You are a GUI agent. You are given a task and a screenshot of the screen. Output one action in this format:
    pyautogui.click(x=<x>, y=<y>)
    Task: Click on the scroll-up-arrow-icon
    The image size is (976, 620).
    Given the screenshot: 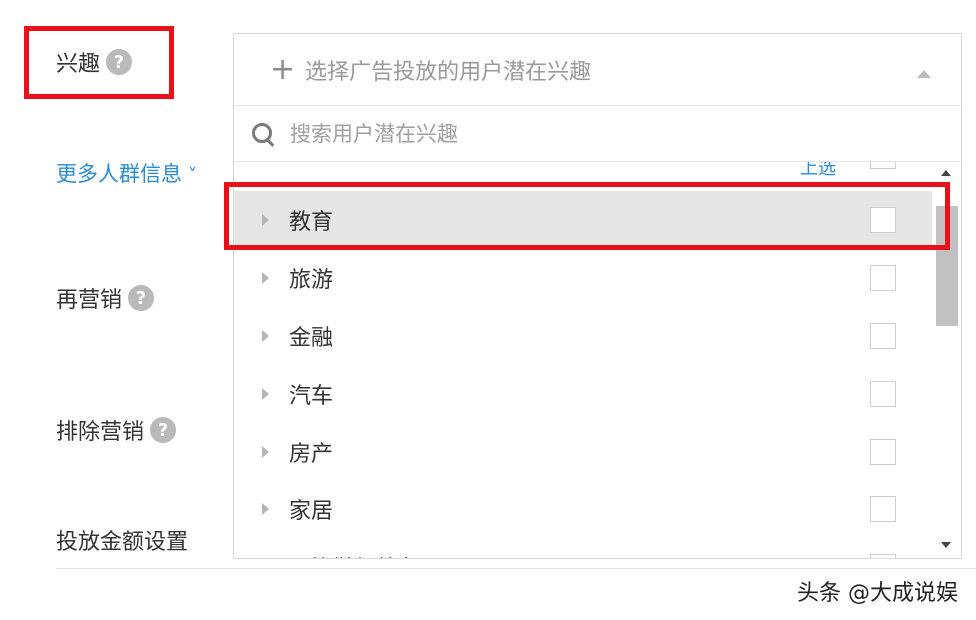 What is the action you would take?
    pyautogui.click(x=946, y=173)
    